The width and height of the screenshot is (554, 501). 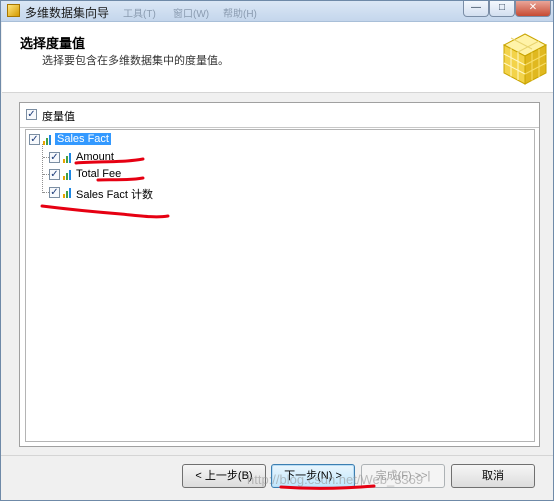 I want to click on maximize-button: □, so click(x=502, y=9).